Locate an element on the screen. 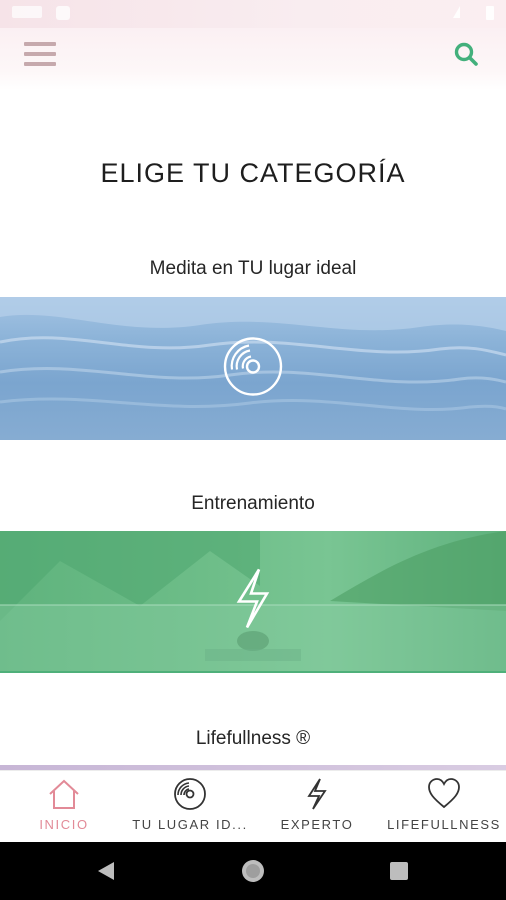  category-label: Medita en TU lugar ideal is located at coordinates (253, 268).